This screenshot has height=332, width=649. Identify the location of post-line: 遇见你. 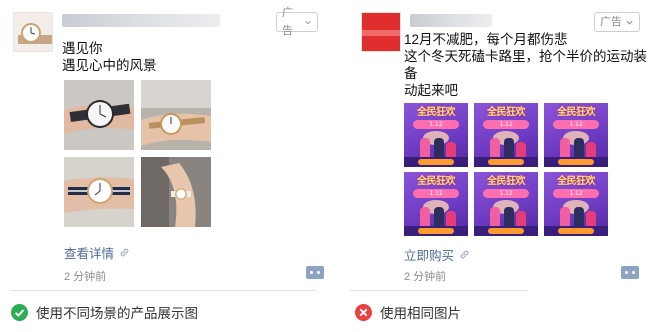
(82, 48).